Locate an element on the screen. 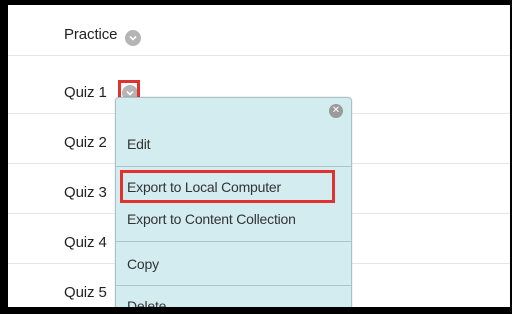 This screenshot has width=512, height=314. item-title: Practice is located at coordinates (90, 34).